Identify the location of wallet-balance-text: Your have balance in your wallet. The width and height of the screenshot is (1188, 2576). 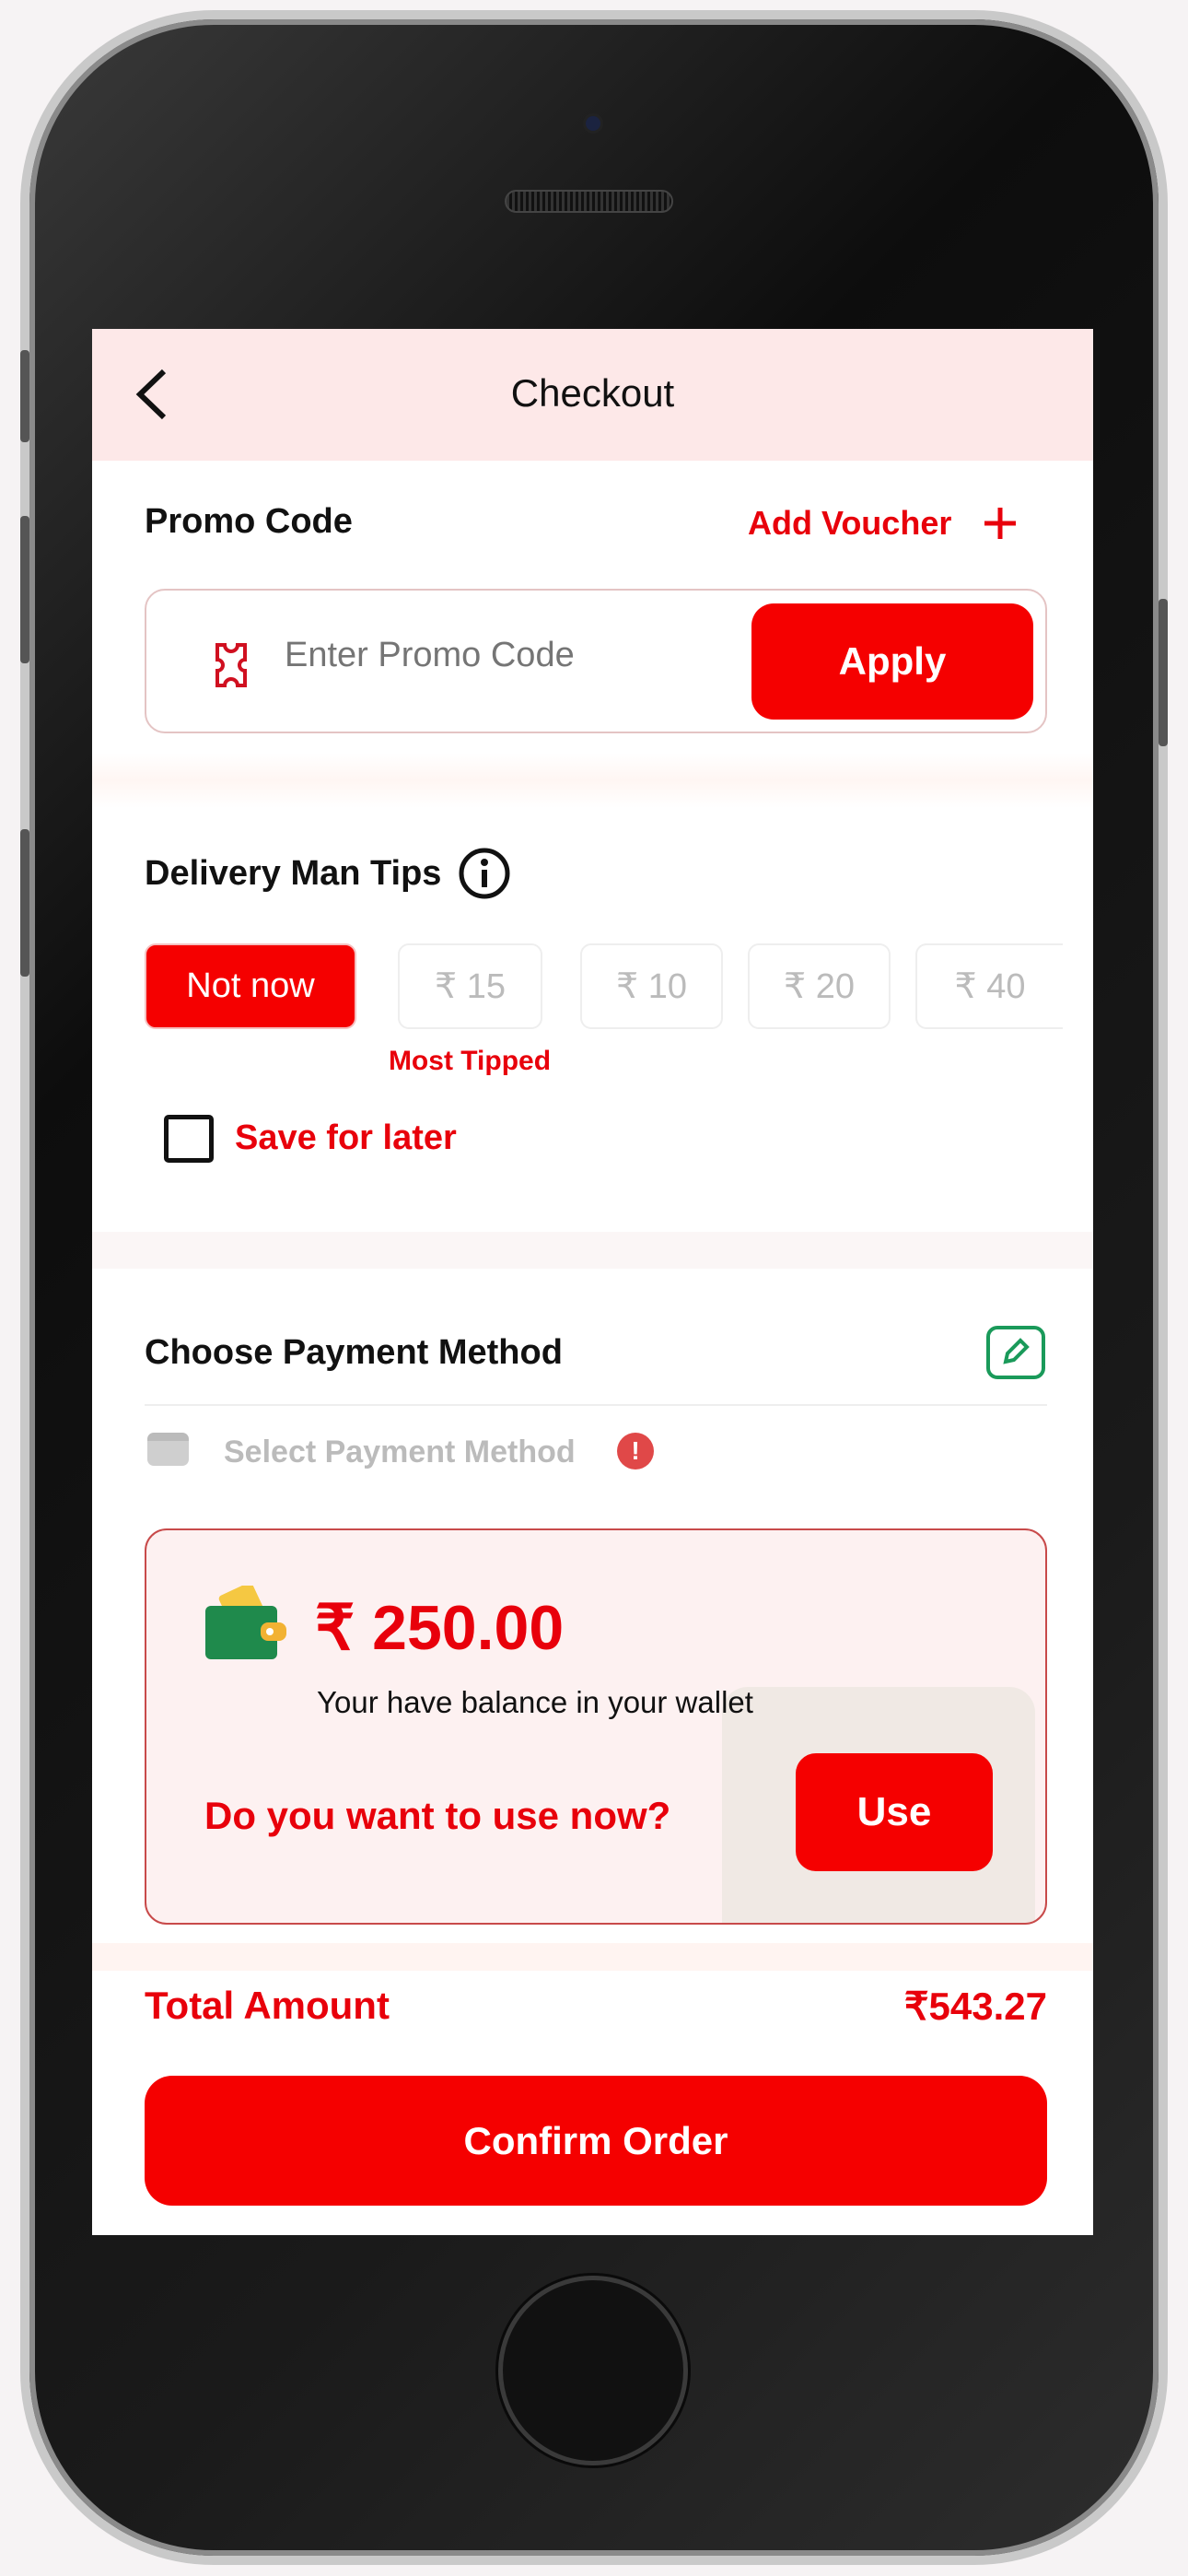
(535, 1702).